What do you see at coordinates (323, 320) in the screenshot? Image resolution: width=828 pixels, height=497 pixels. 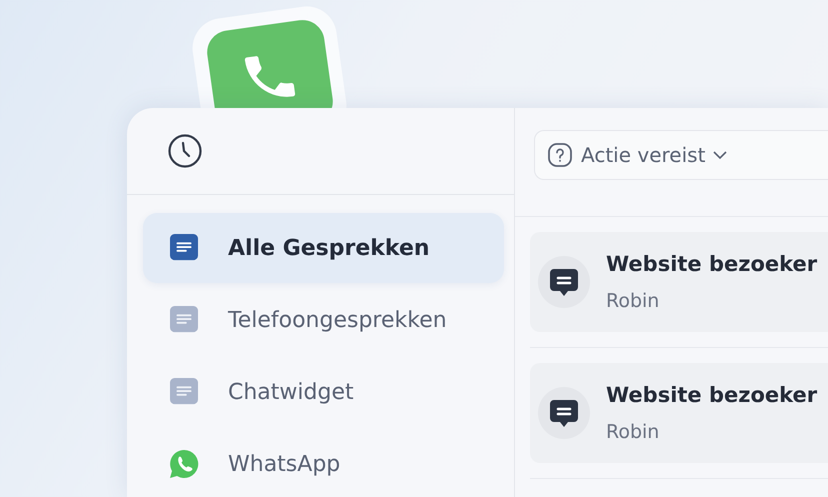 I see `sidebar-item: Telefoongesprekken` at bounding box center [323, 320].